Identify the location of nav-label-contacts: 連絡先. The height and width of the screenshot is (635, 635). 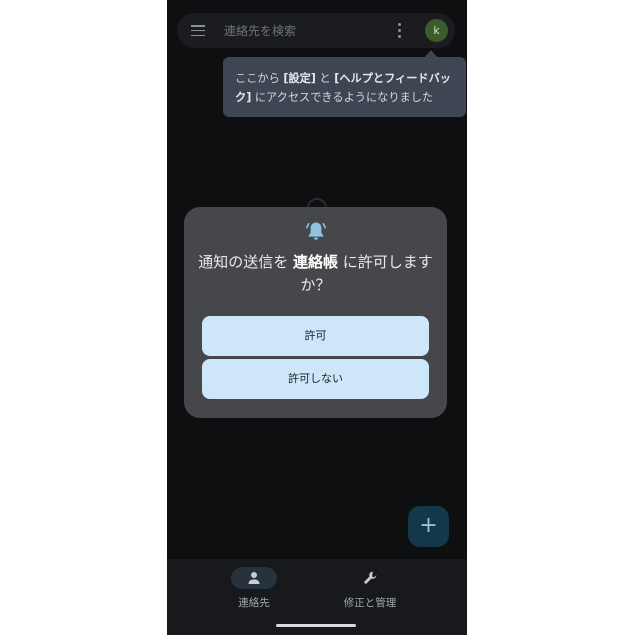
(254, 603).